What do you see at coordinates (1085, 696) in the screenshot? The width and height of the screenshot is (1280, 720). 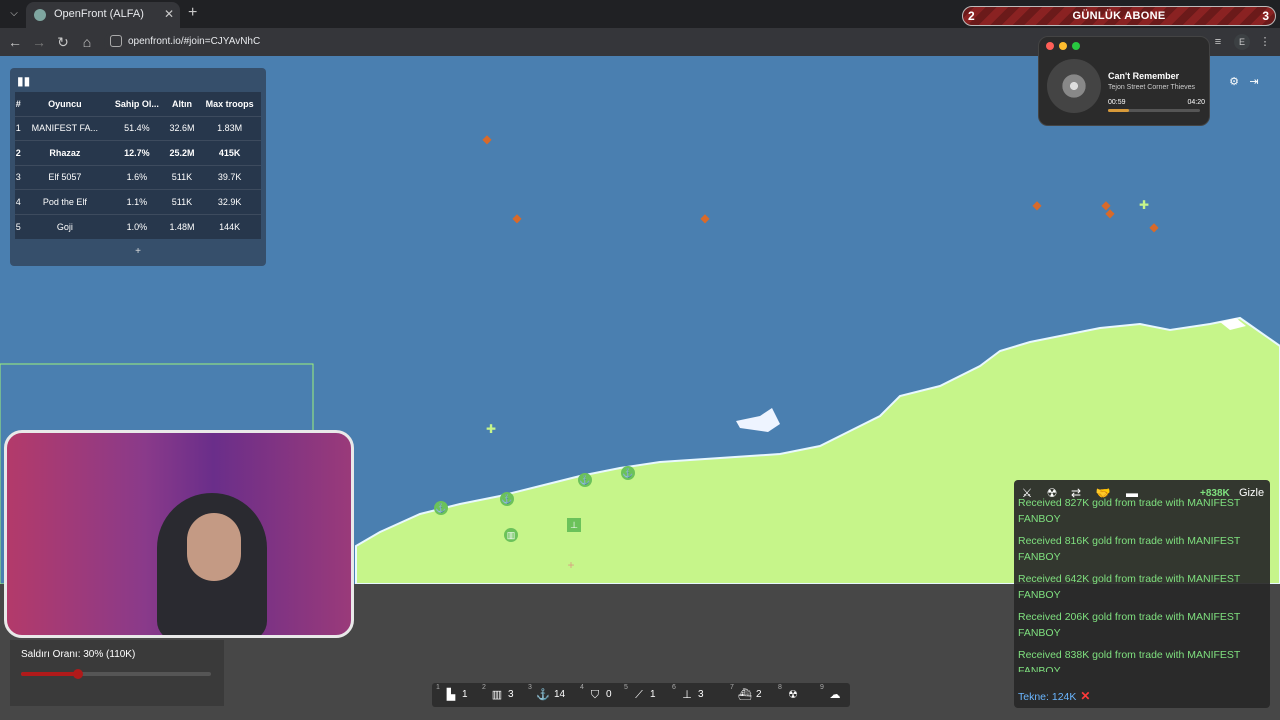 I see `cancel-boat-icon: ✕` at bounding box center [1085, 696].